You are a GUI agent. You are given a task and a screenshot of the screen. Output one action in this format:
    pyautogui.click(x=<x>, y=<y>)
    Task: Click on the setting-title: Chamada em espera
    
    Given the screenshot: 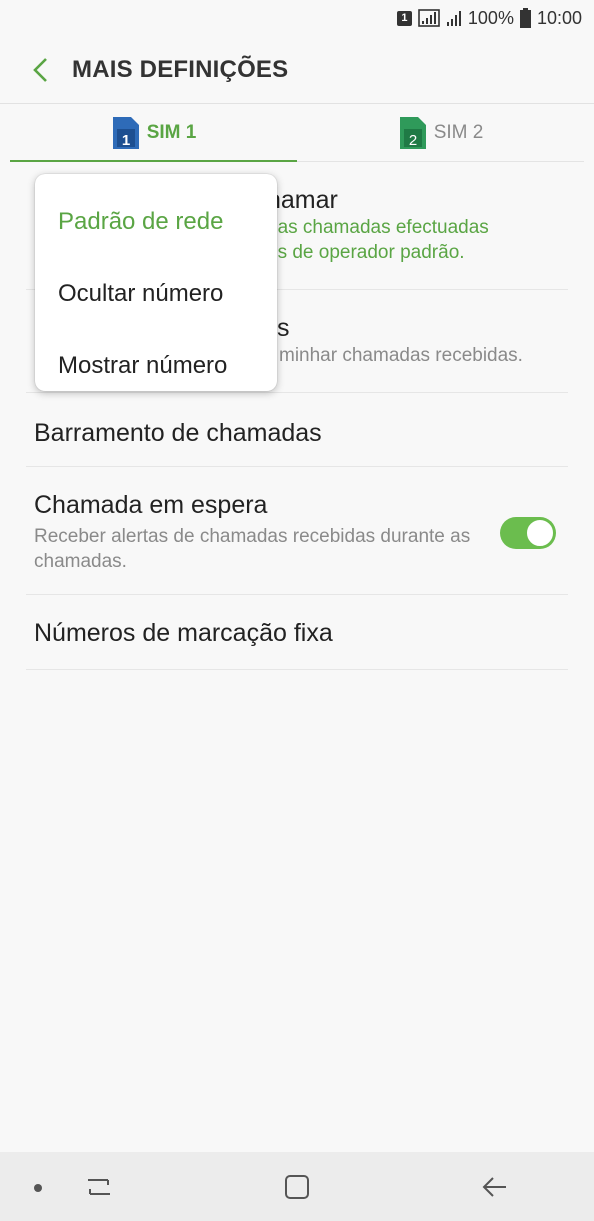 What is the action you would take?
    pyautogui.click(x=151, y=505)
    